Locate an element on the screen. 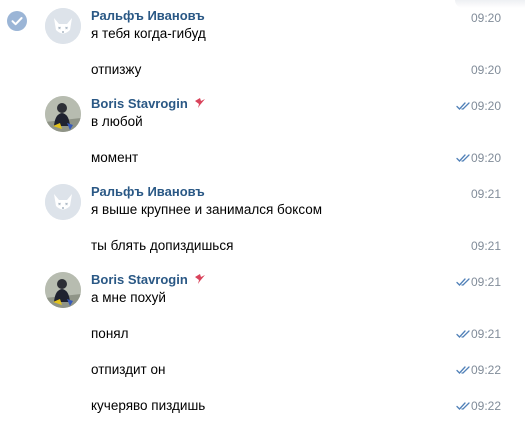 The image size is (525, 432). message-text: ты блять допиздишься is located at coordinates (162, 245).